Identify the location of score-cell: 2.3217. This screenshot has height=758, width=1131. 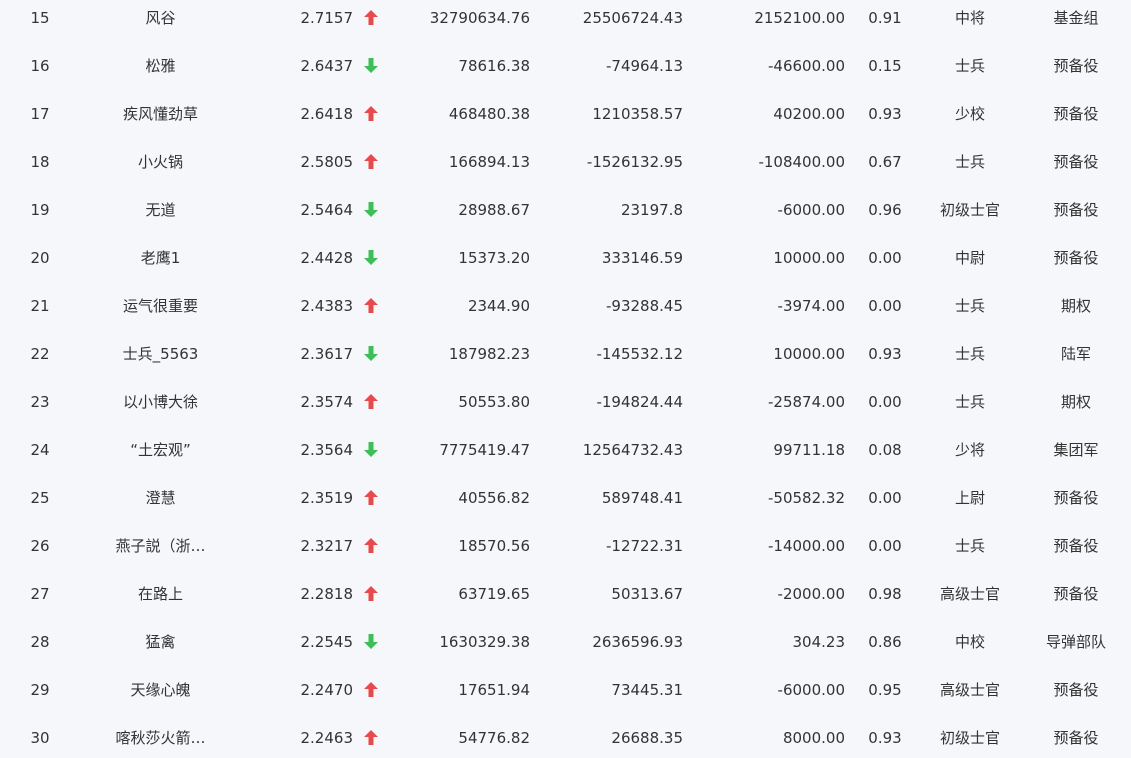
(327, 546).